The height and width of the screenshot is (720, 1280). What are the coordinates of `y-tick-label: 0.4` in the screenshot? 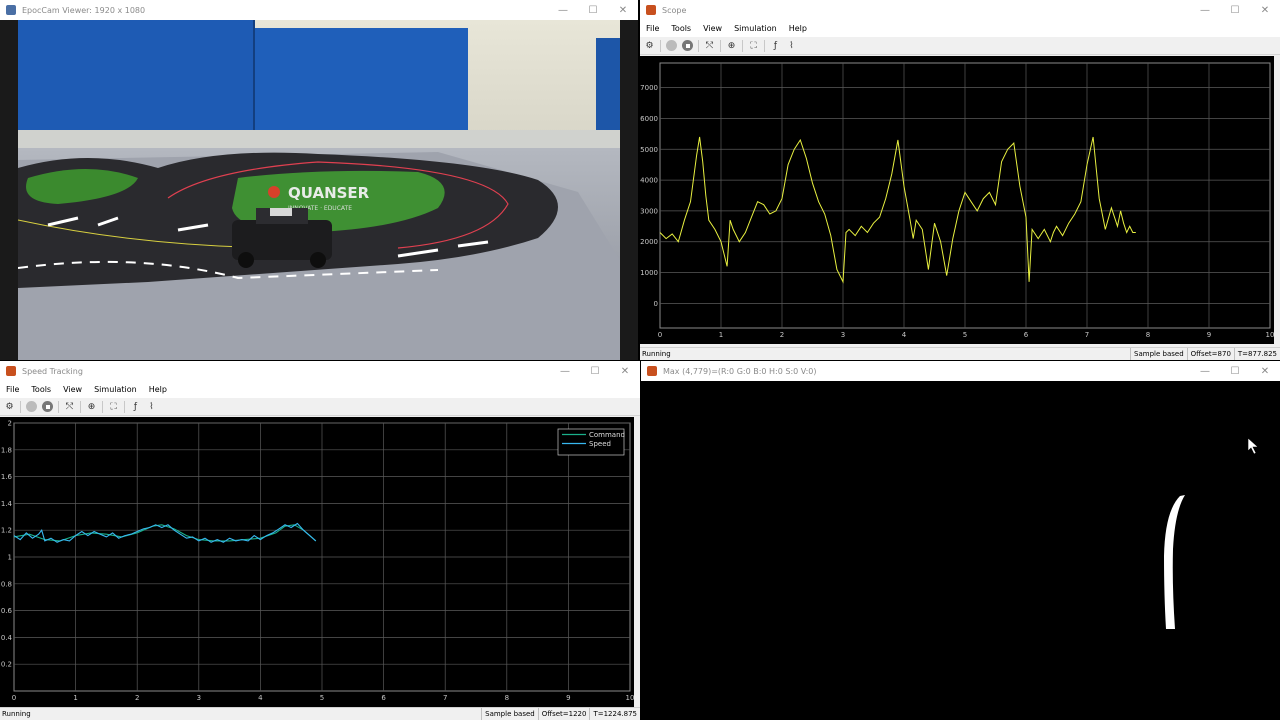 It's located at (7, 638).